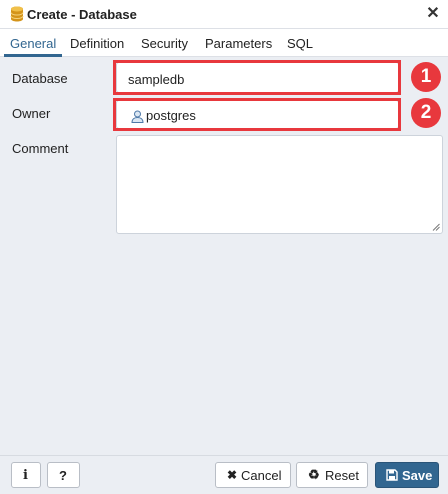 This screenshot has height=494, width=448. Describe the element at coordinates (31, 113) in the screenshot. I see `owner-label: Owner` at that location.